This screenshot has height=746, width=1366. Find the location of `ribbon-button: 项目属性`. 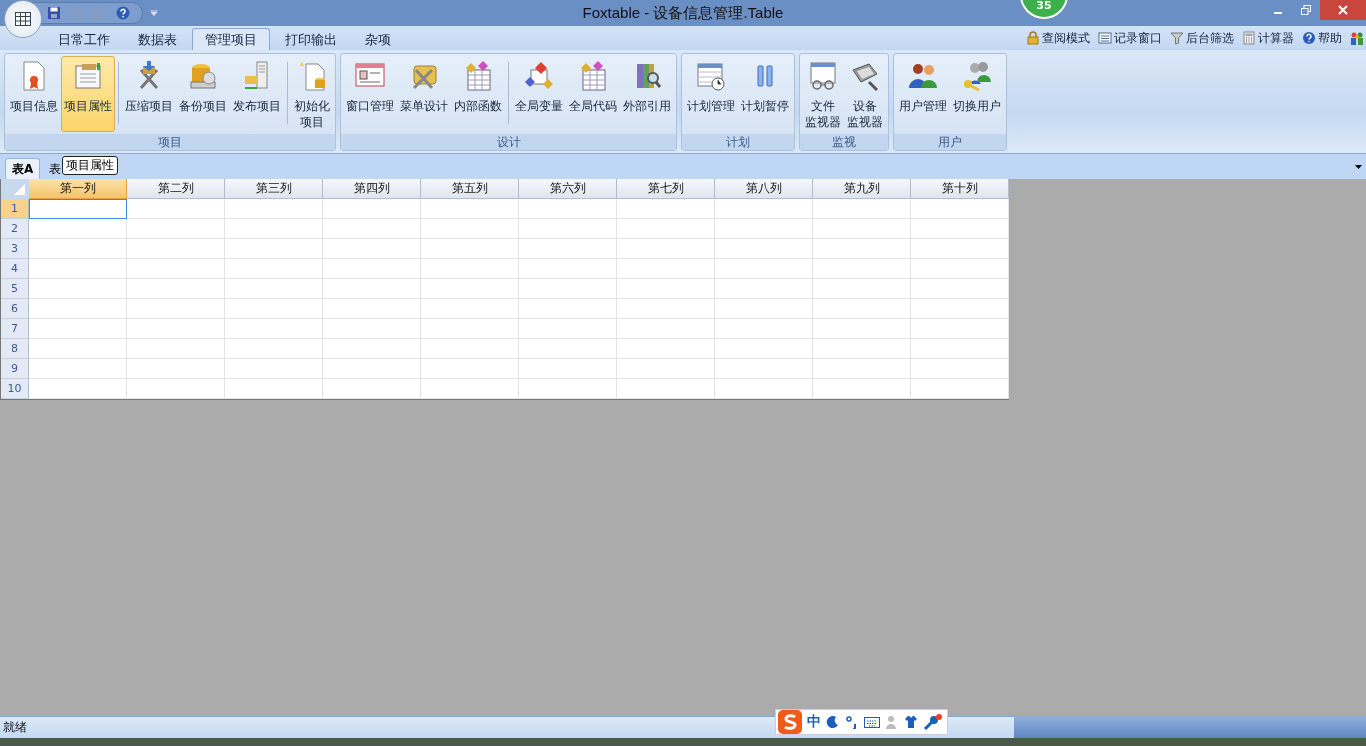

ribbon-button: 项目属性 is located at coordinates (88, 94).